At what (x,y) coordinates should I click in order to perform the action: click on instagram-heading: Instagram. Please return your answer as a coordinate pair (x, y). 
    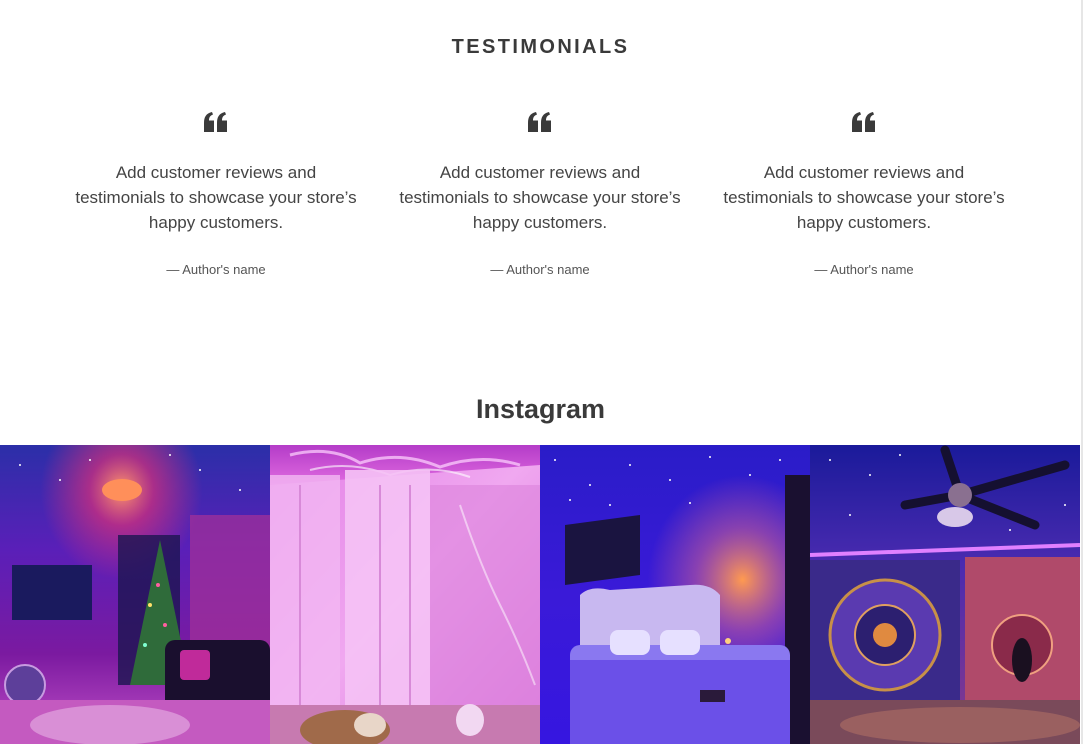
    Looking at the image, I should click on (540, 409).